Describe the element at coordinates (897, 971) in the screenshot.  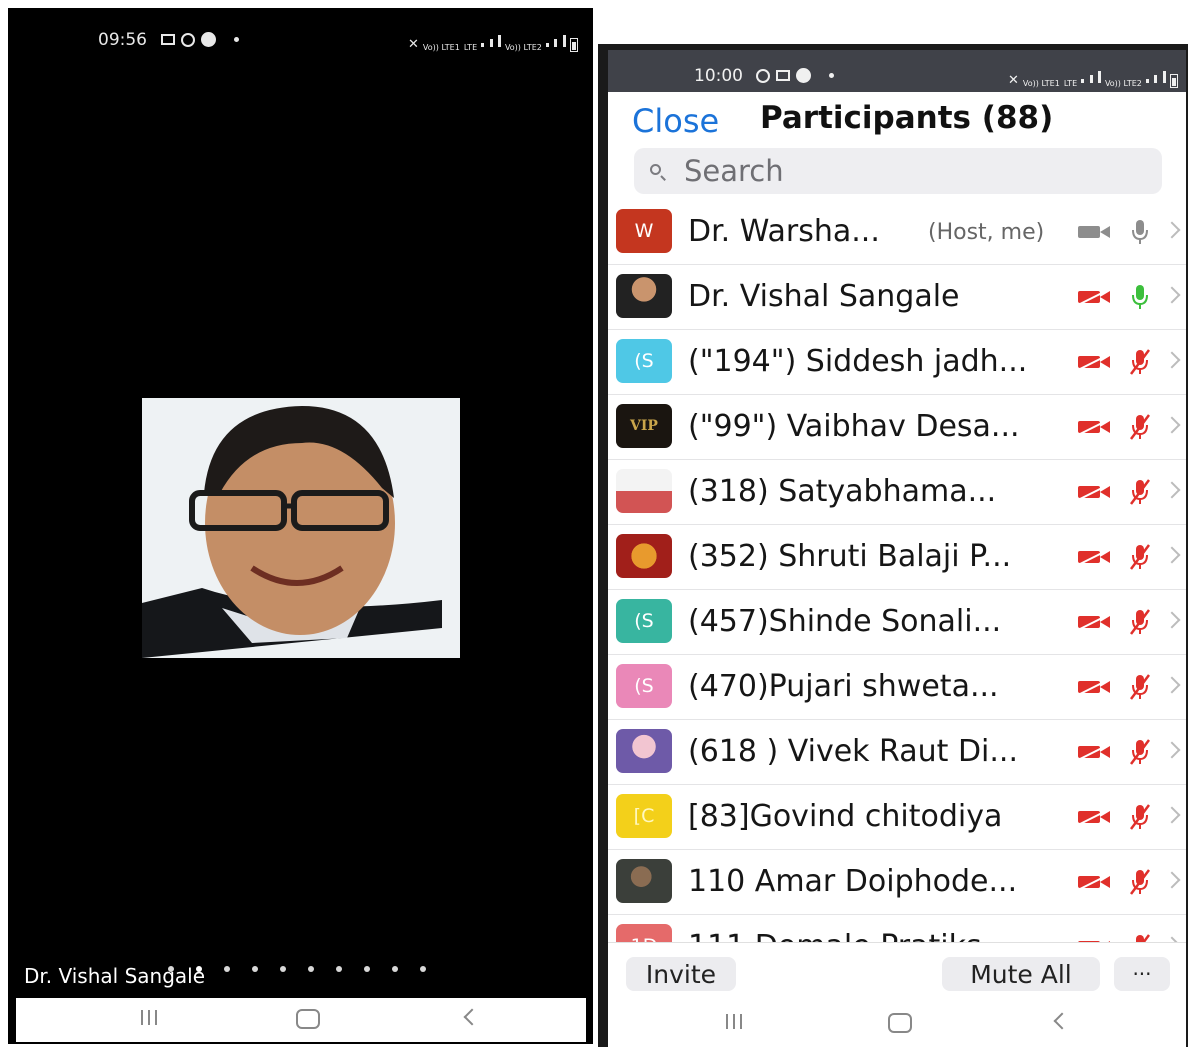
I see `participants-footer: Invite Mute All ···` at that location.